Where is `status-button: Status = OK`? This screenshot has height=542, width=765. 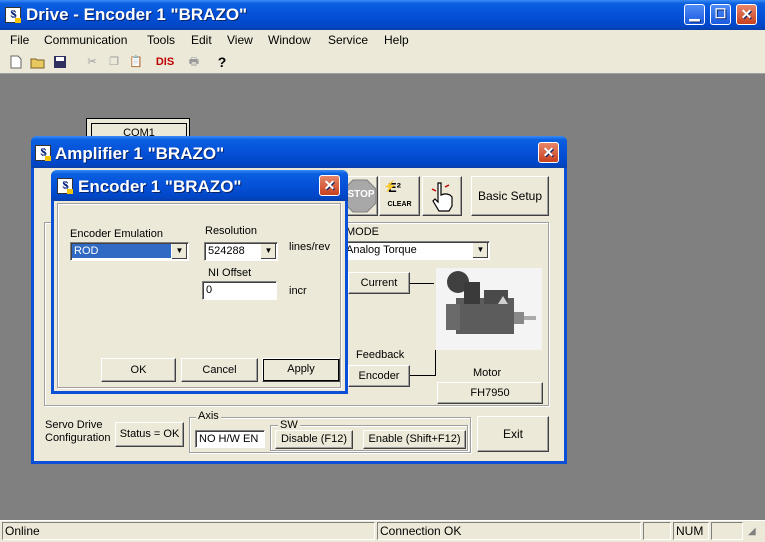
status-button: Status = OK is located at coordinates (149, 434).